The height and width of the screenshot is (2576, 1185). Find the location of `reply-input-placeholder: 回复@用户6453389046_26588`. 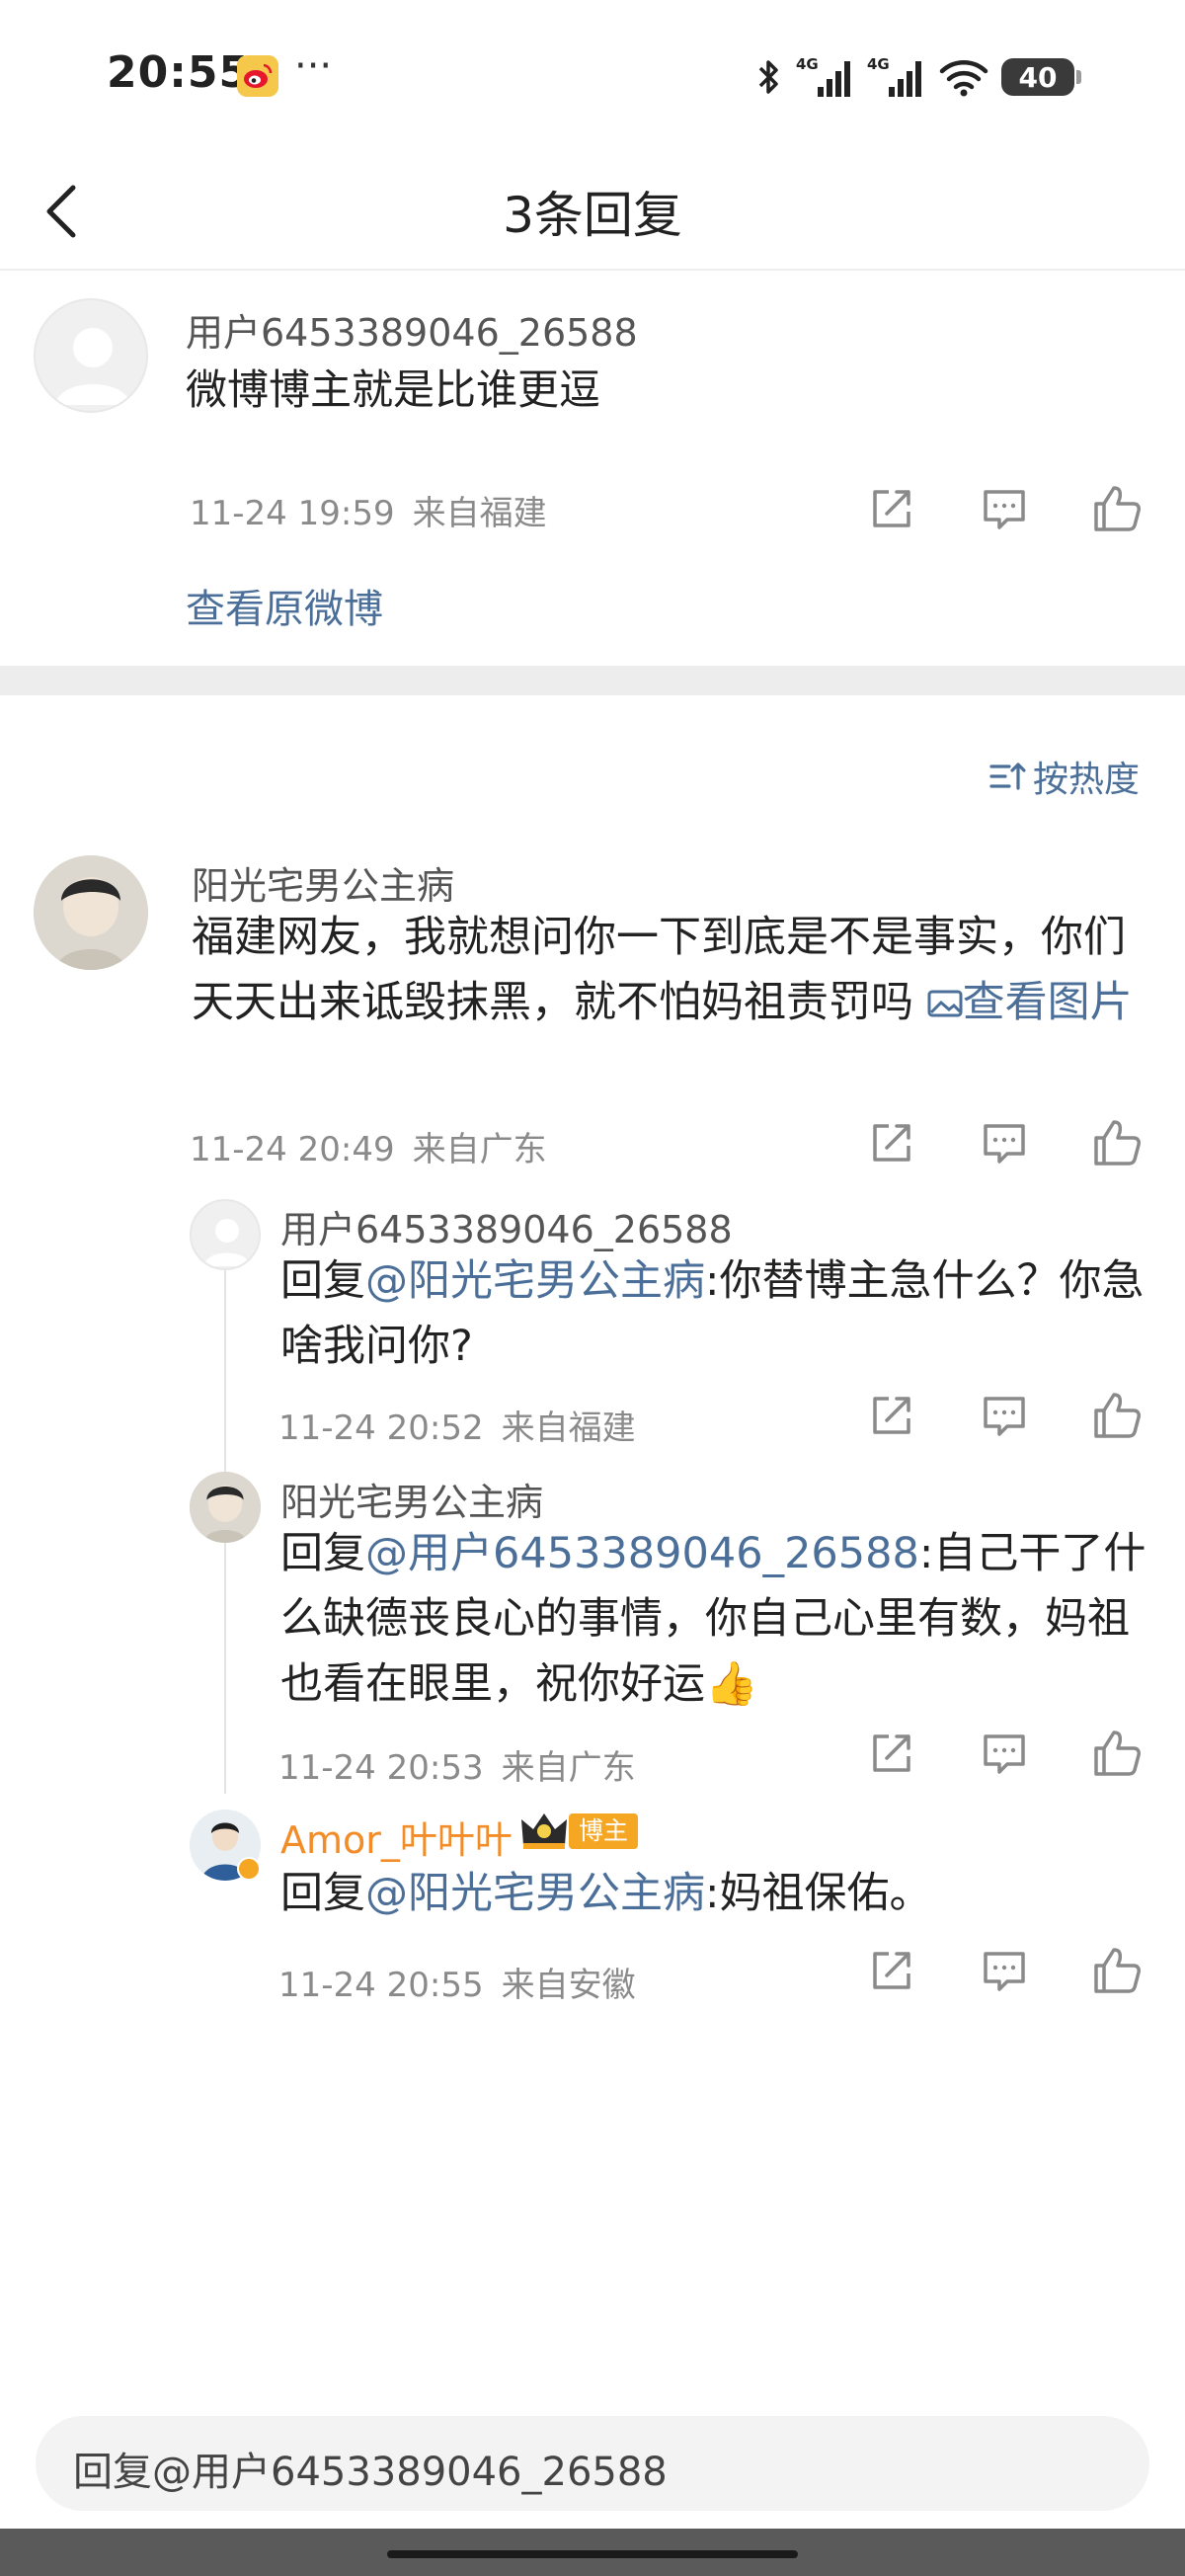

reply-input-placeholder: 回复@用户6453389046_26588 is located at coordinates (371, 2472).